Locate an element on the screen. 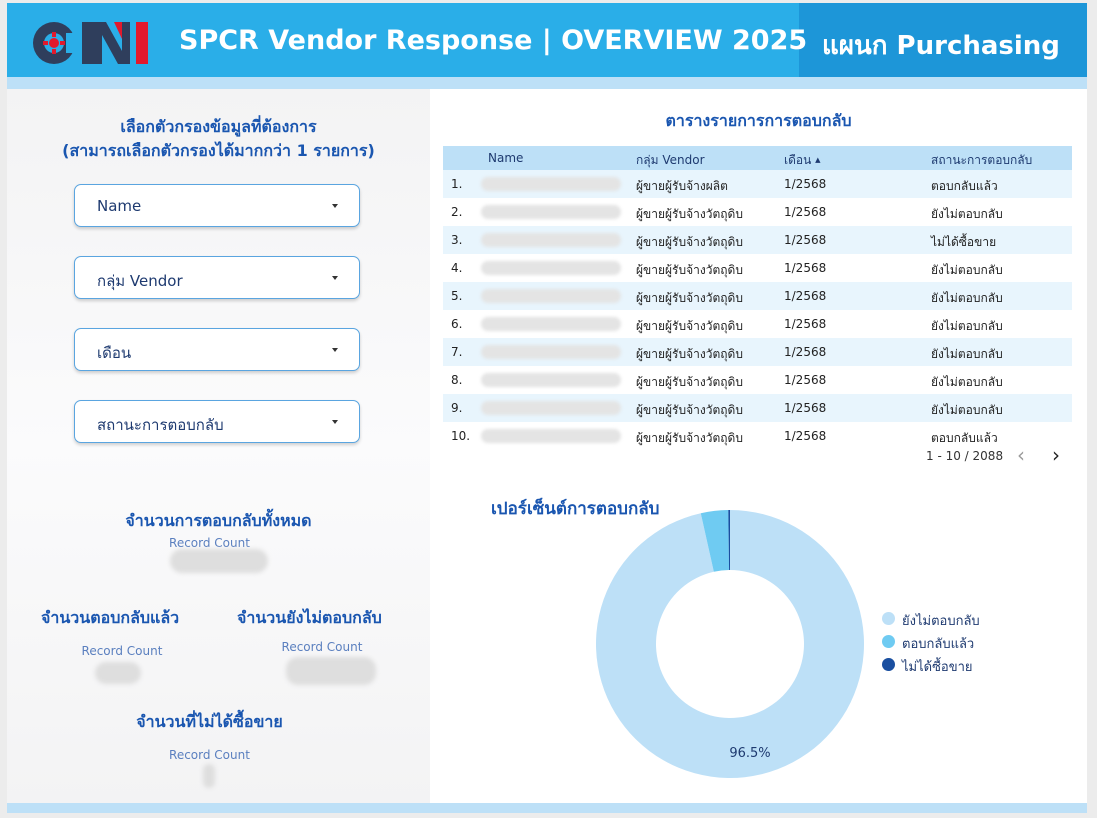  filter-month-dropdown: เดือน is located at coordinates (217, 349).